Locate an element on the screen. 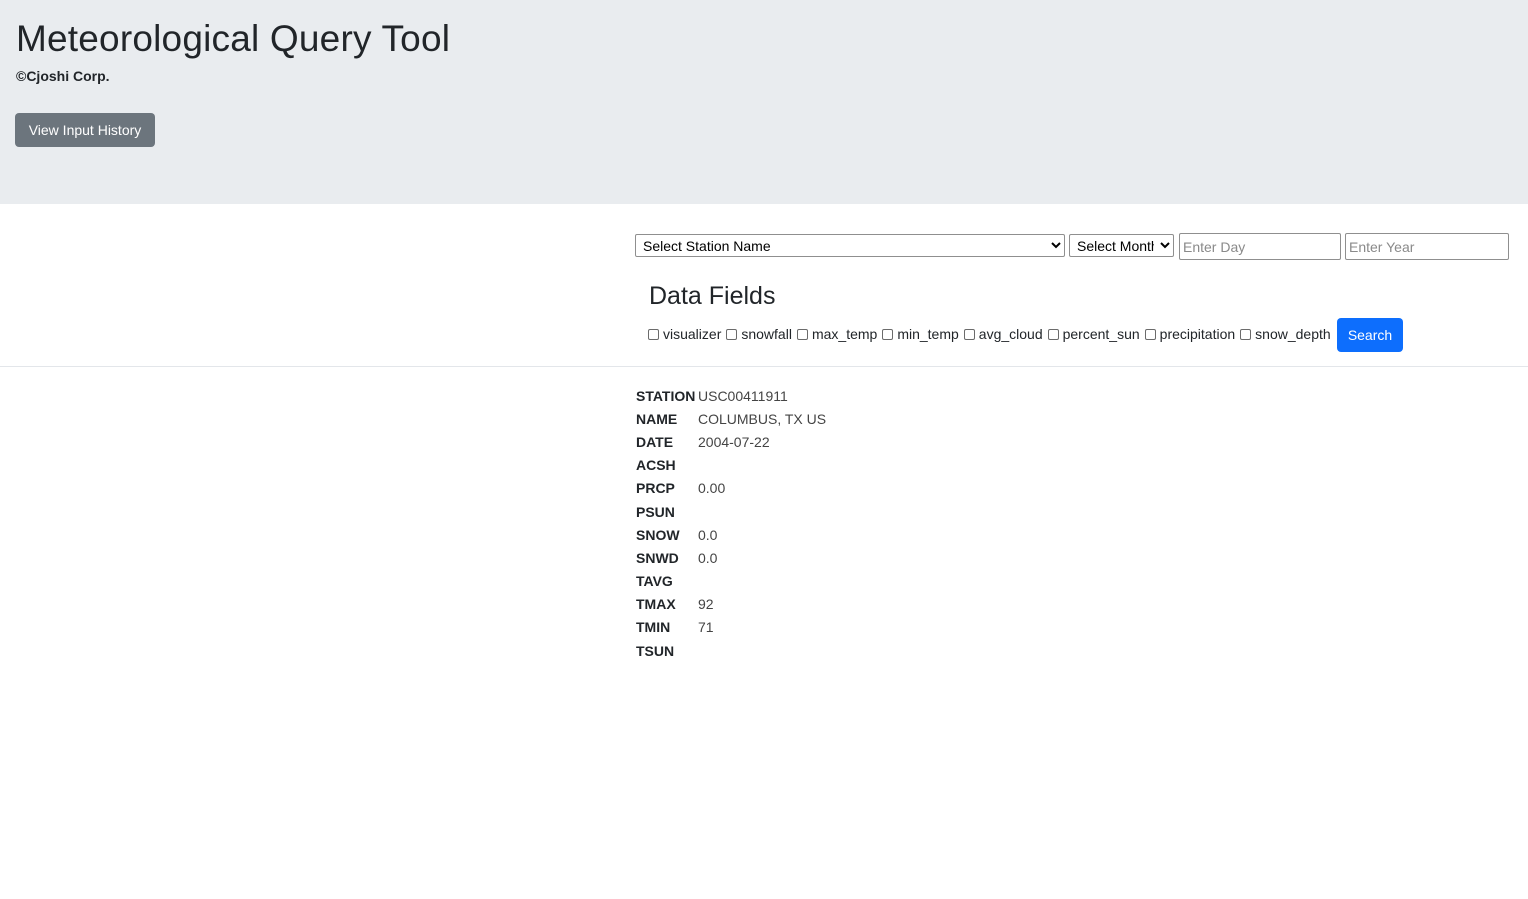 The height and width of the screenshot is (899, 1528). result-key: NAME is located at coordinates (657, 418).